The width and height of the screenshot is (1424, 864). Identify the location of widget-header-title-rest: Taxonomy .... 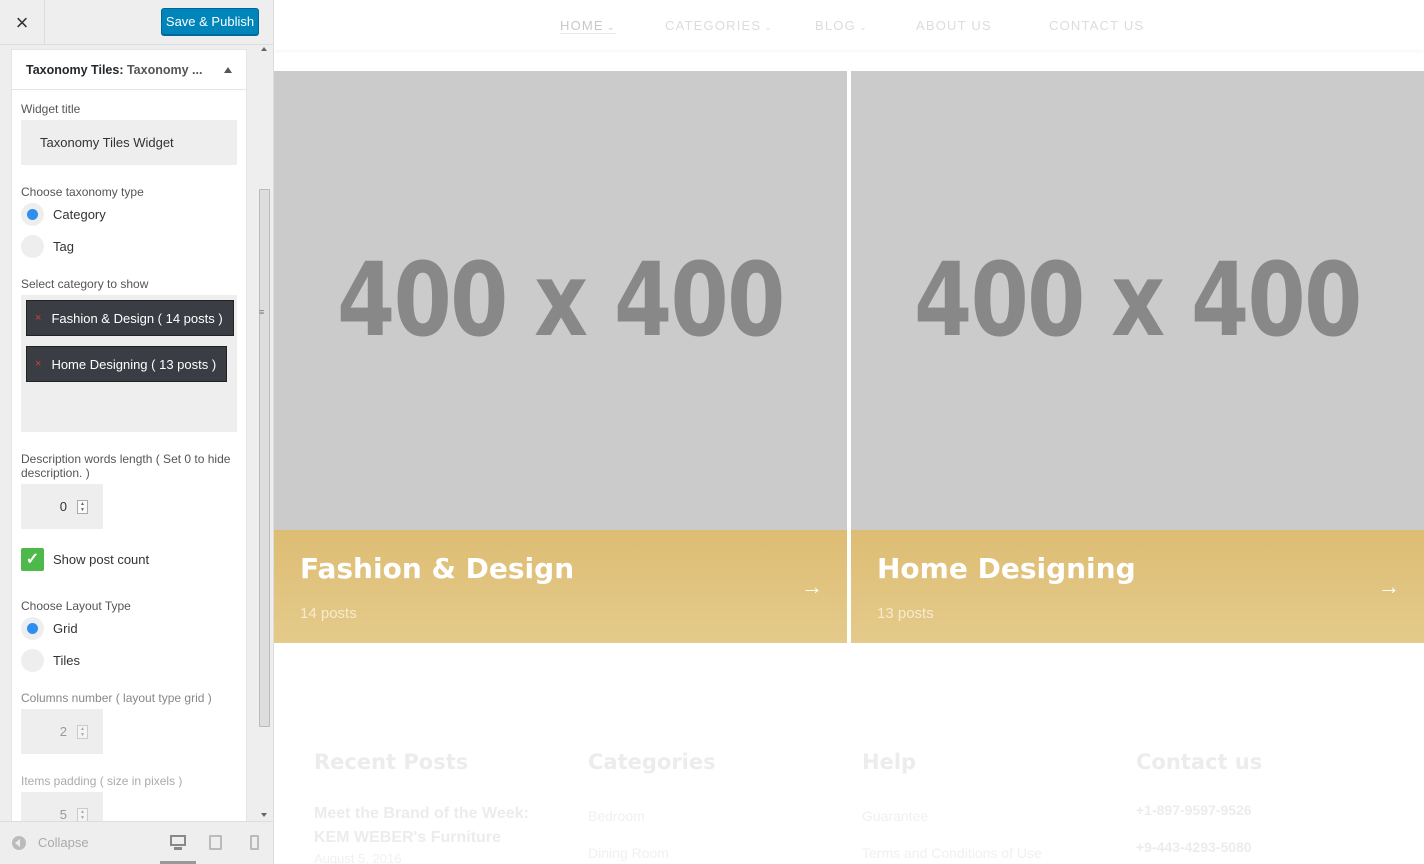
(163, 69).